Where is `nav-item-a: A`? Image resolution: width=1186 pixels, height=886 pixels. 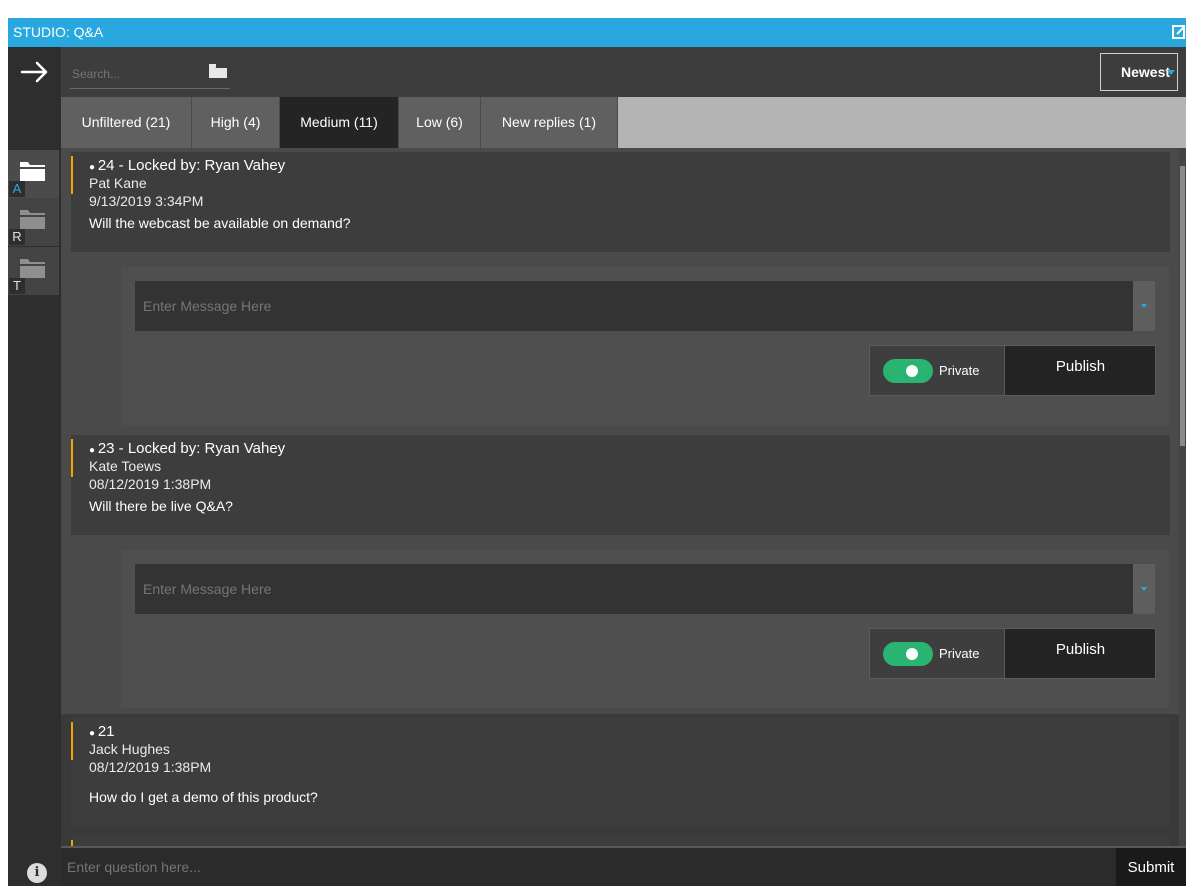
nav-item-a: A is located at coordinates (33, 174).